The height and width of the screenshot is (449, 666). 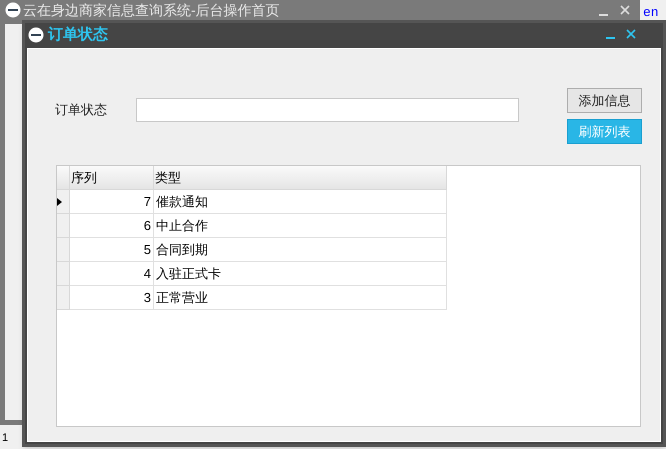 I want to click on current-row-icon, so click(x=59, y=202).